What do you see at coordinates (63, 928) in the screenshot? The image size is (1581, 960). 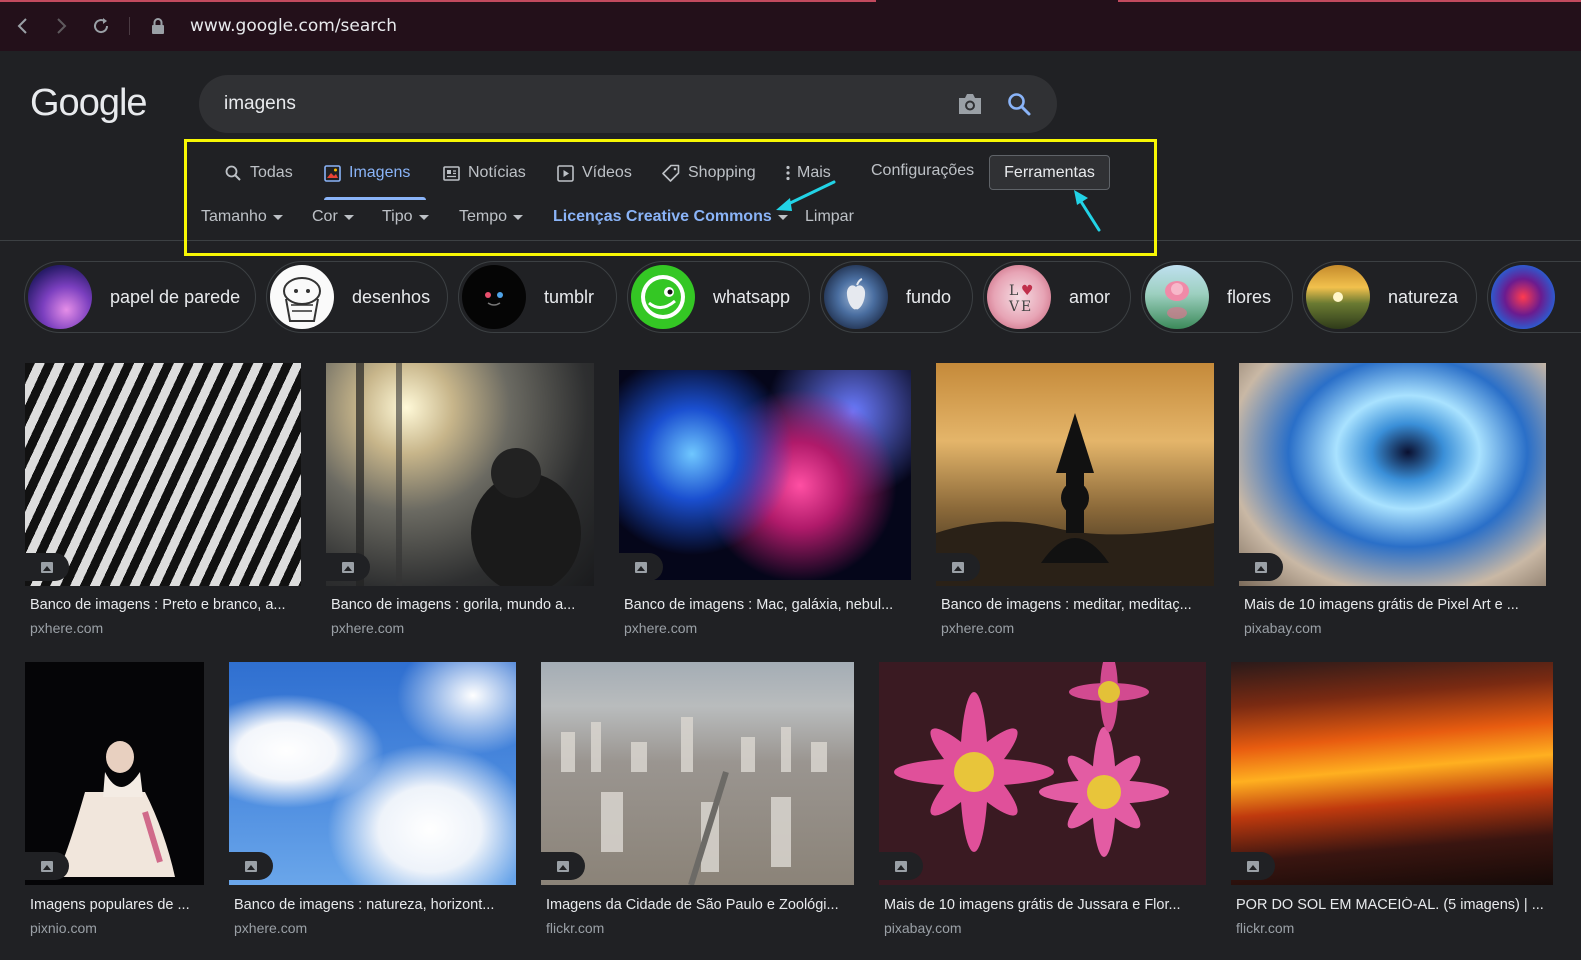 I see `result-source: pixnio.com` at bounding box center [63, 928].